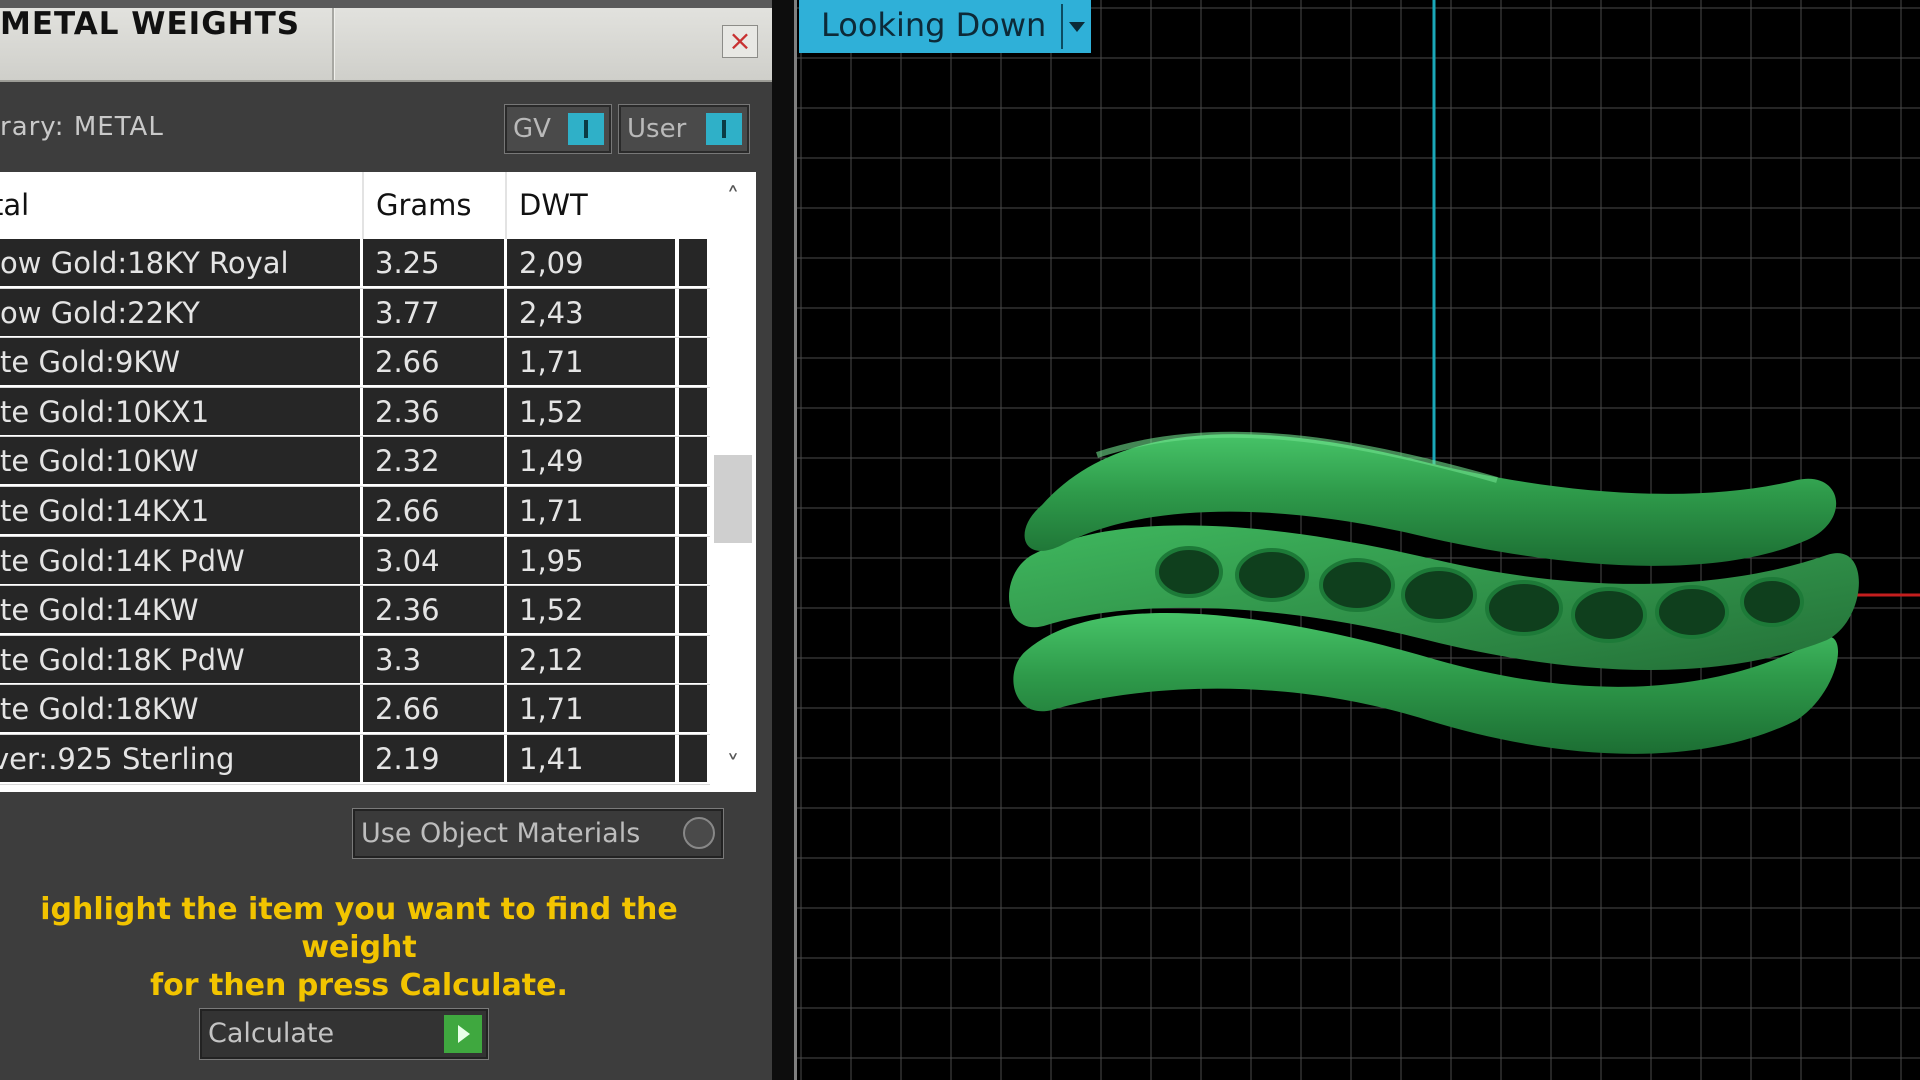  What do you see at coordinates (433, 312) in the screenshot?
I see `grams-cell: 3.77` at bounding box center [433, 312].